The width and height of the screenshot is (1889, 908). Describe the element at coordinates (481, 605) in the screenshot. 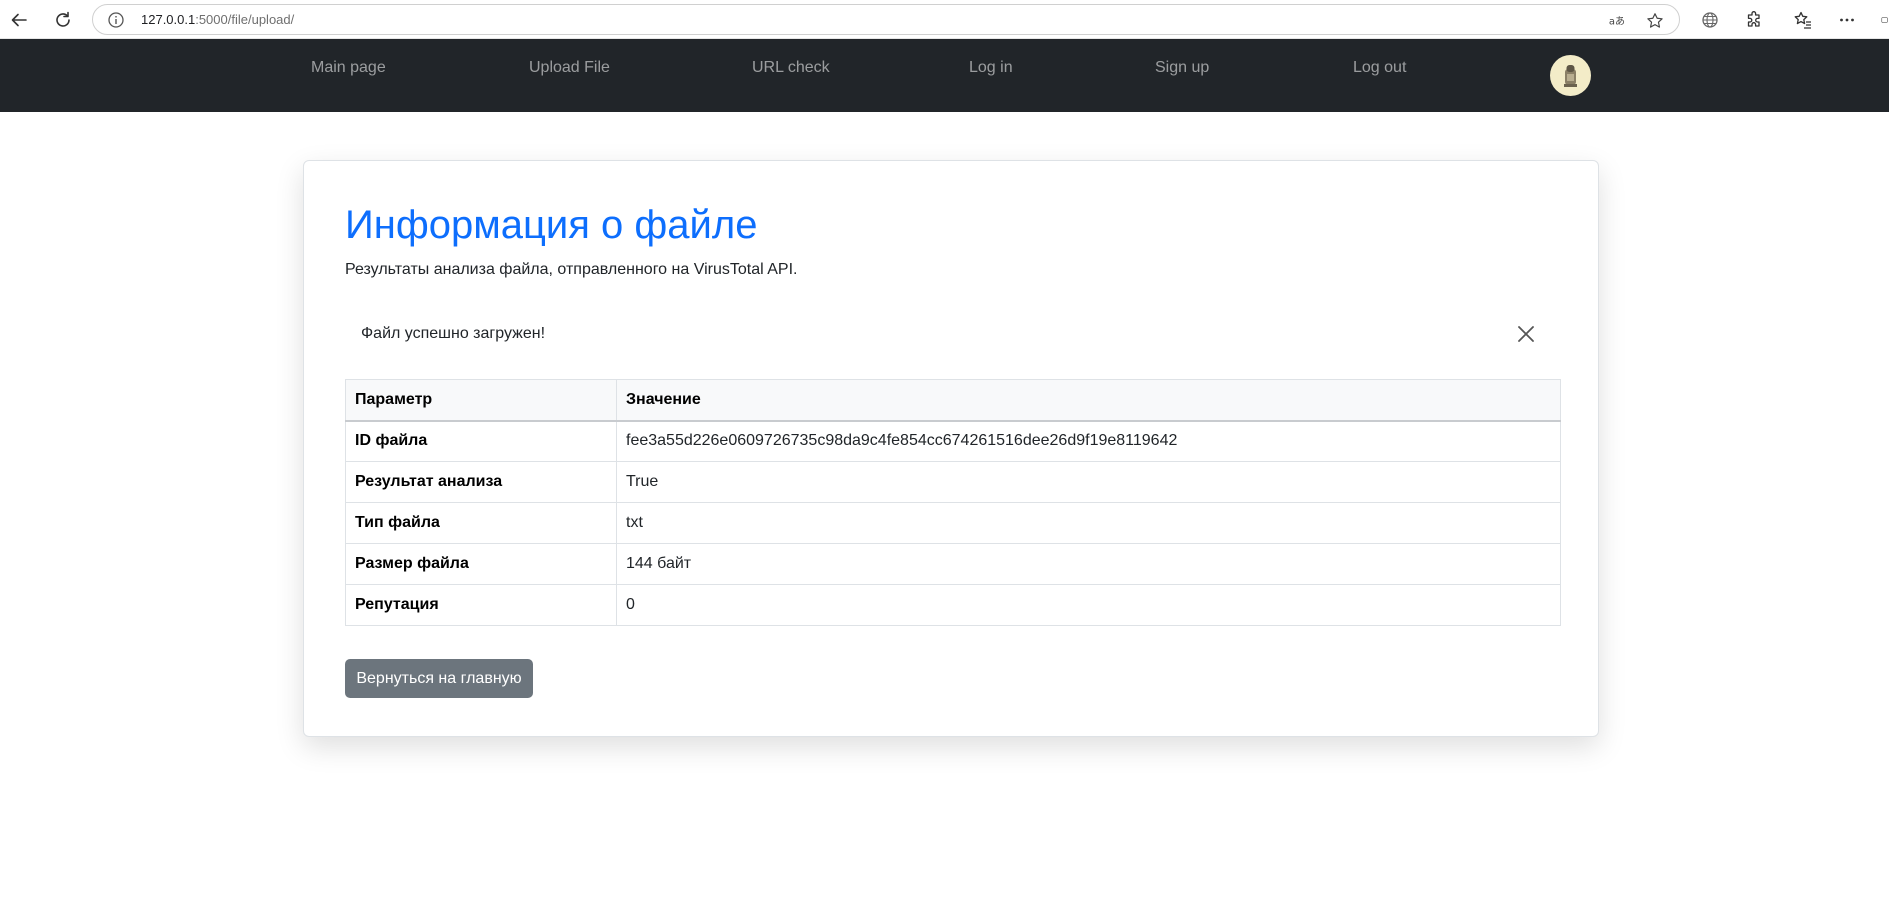

I see `param-cell: Репутация` at that location.